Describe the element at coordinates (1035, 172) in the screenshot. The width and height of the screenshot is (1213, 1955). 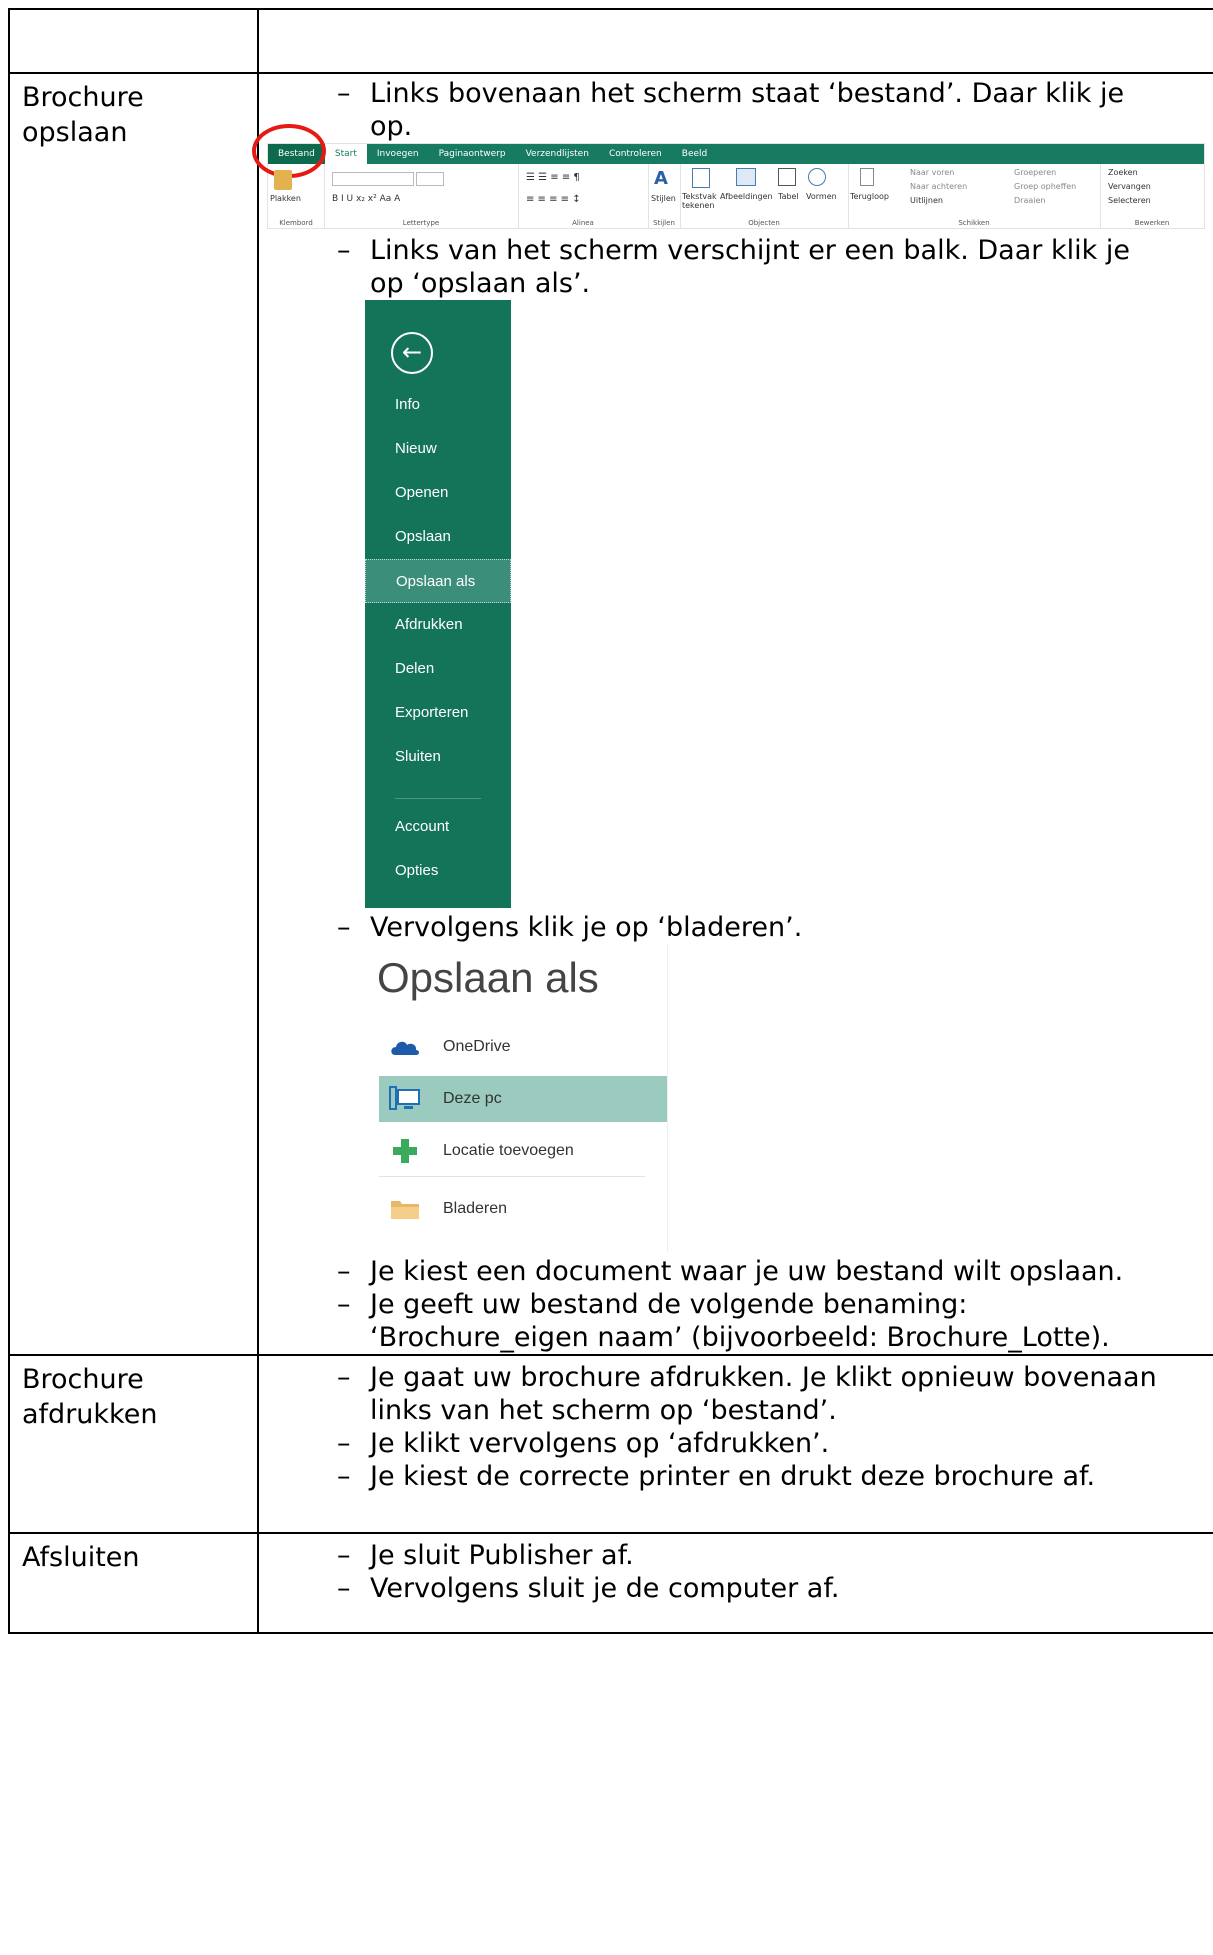
I see `groeperen-button: Groeperen` at that location.